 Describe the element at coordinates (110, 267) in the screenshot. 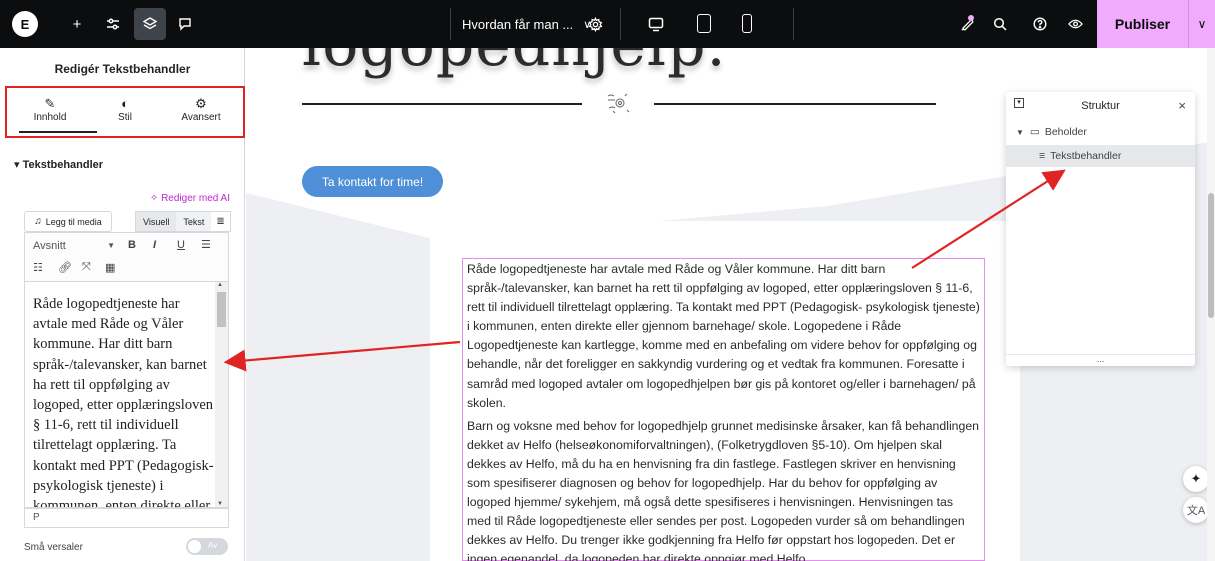

I see `keyboard-icon: ▦` at that location.